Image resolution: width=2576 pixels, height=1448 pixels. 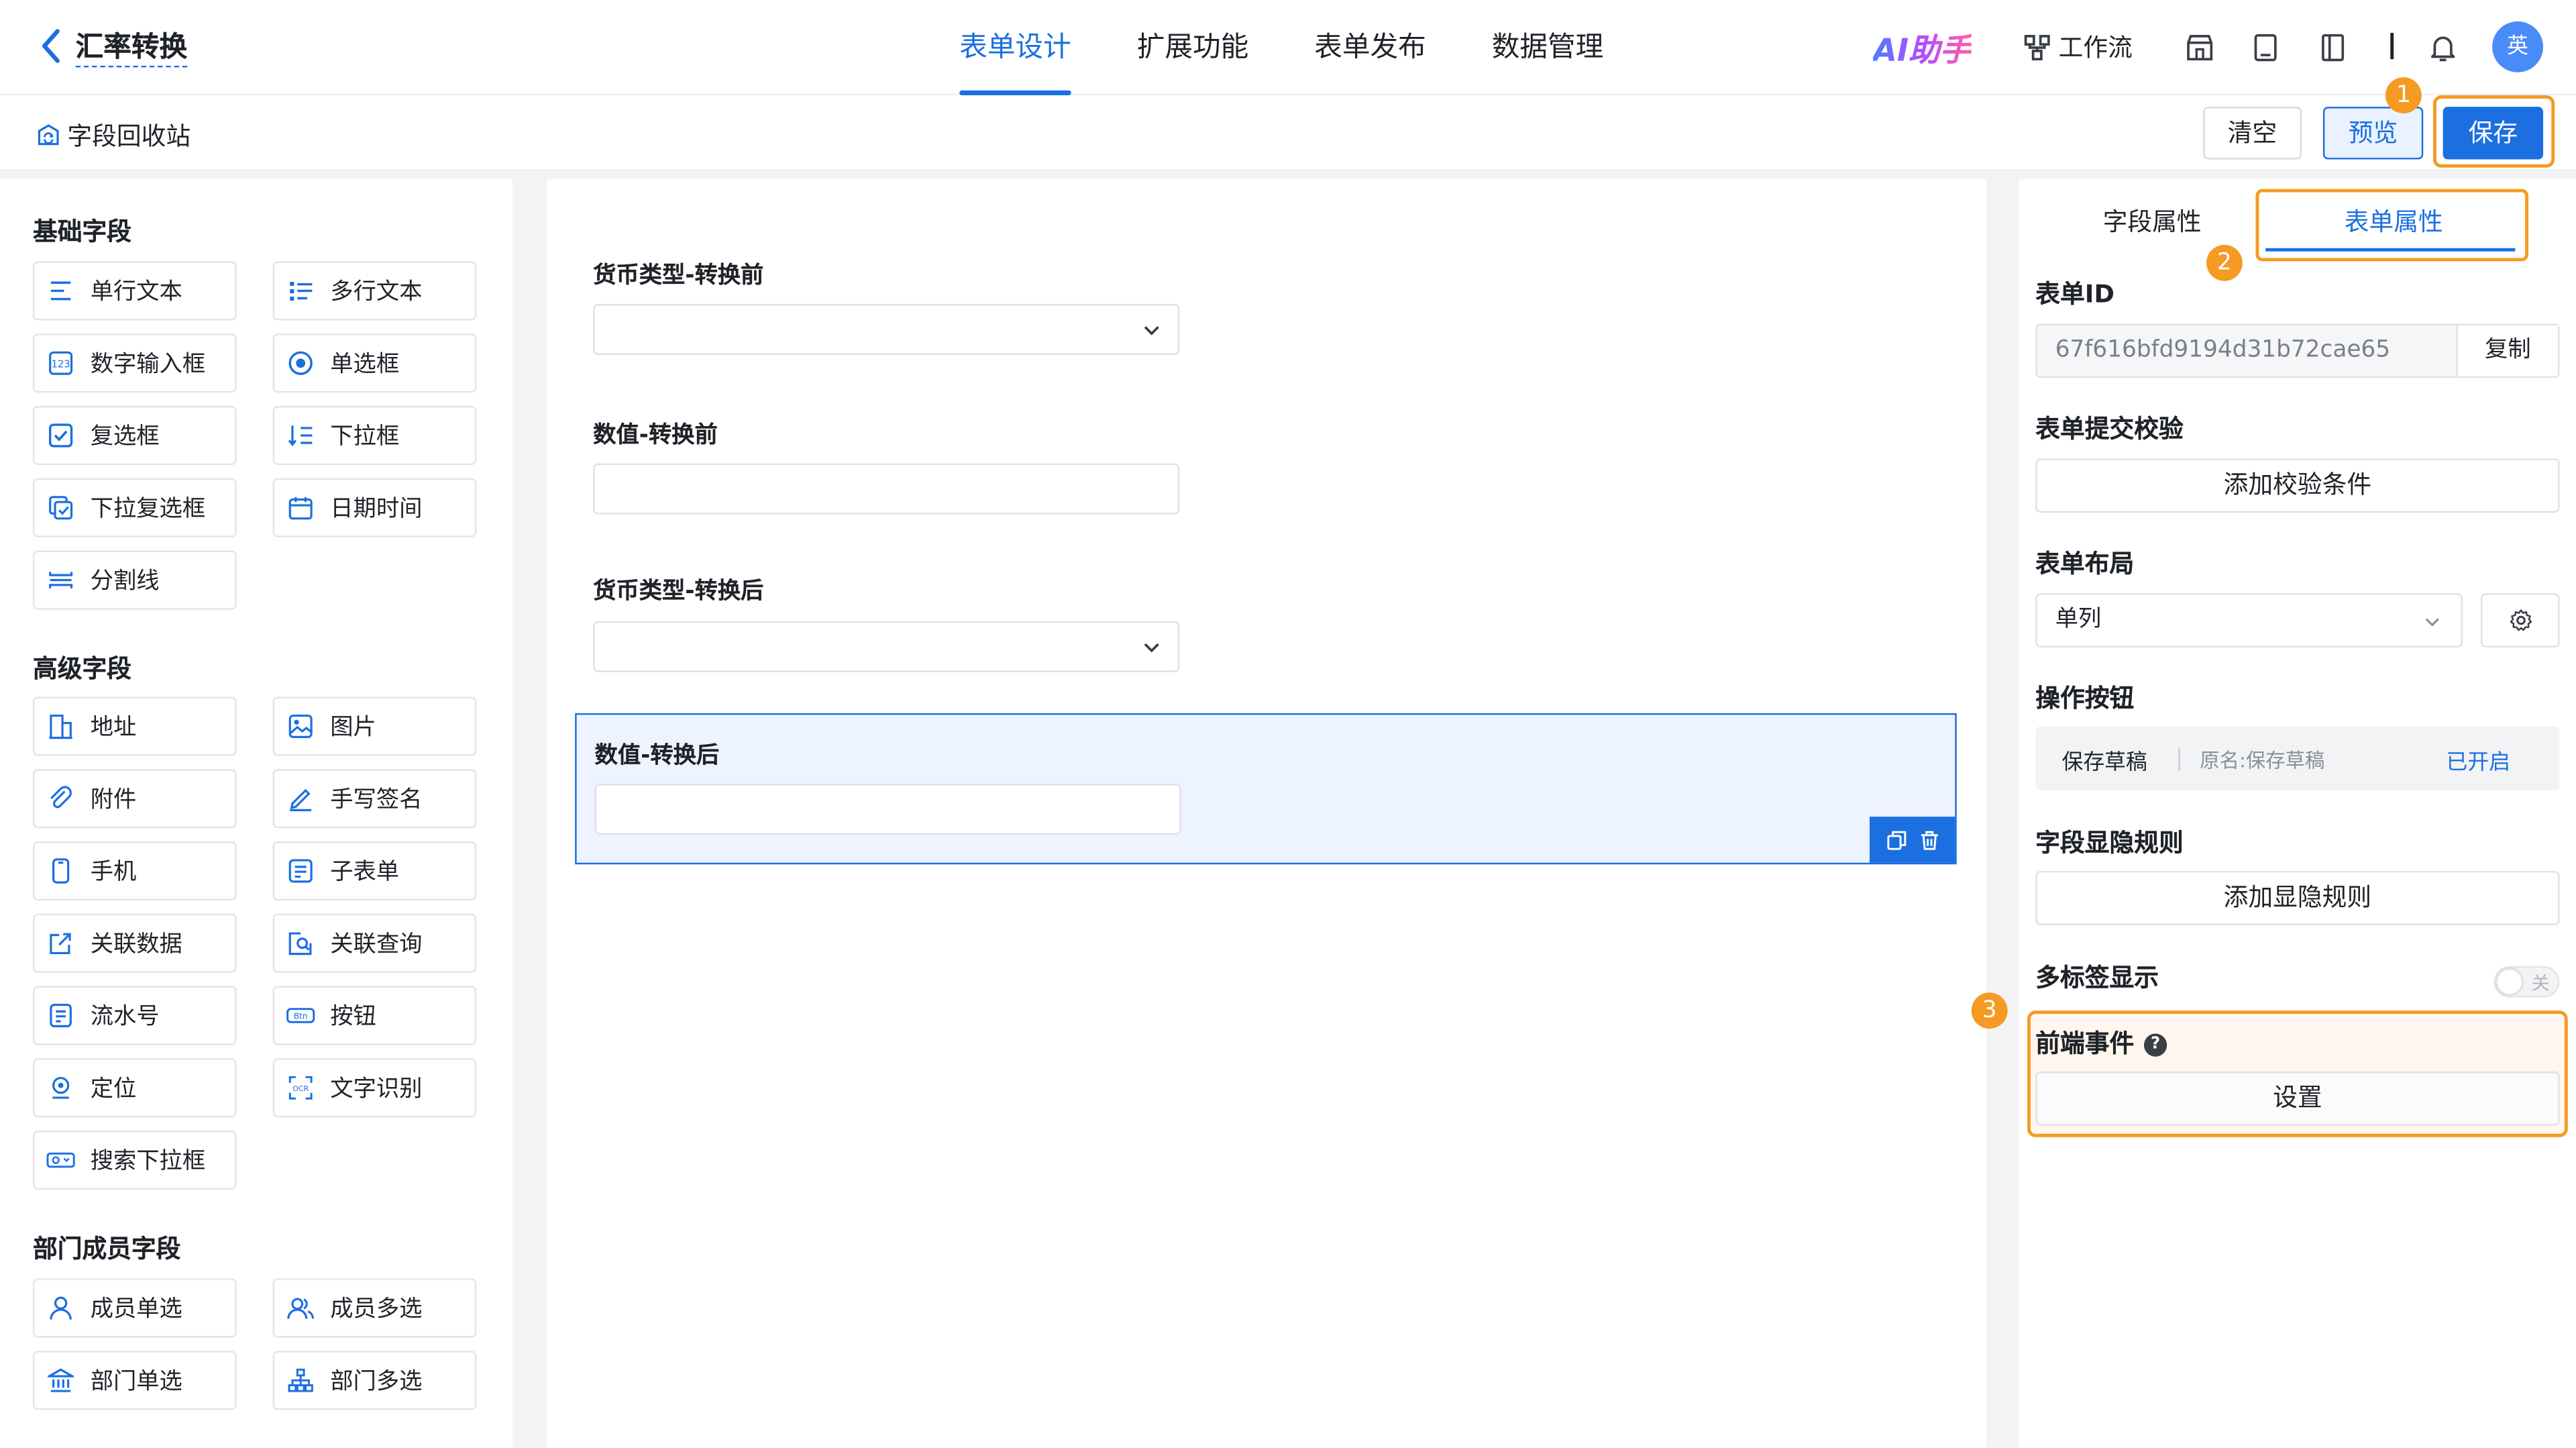 I want to click on field-mobile: 手机, so click(x=134, y=871).